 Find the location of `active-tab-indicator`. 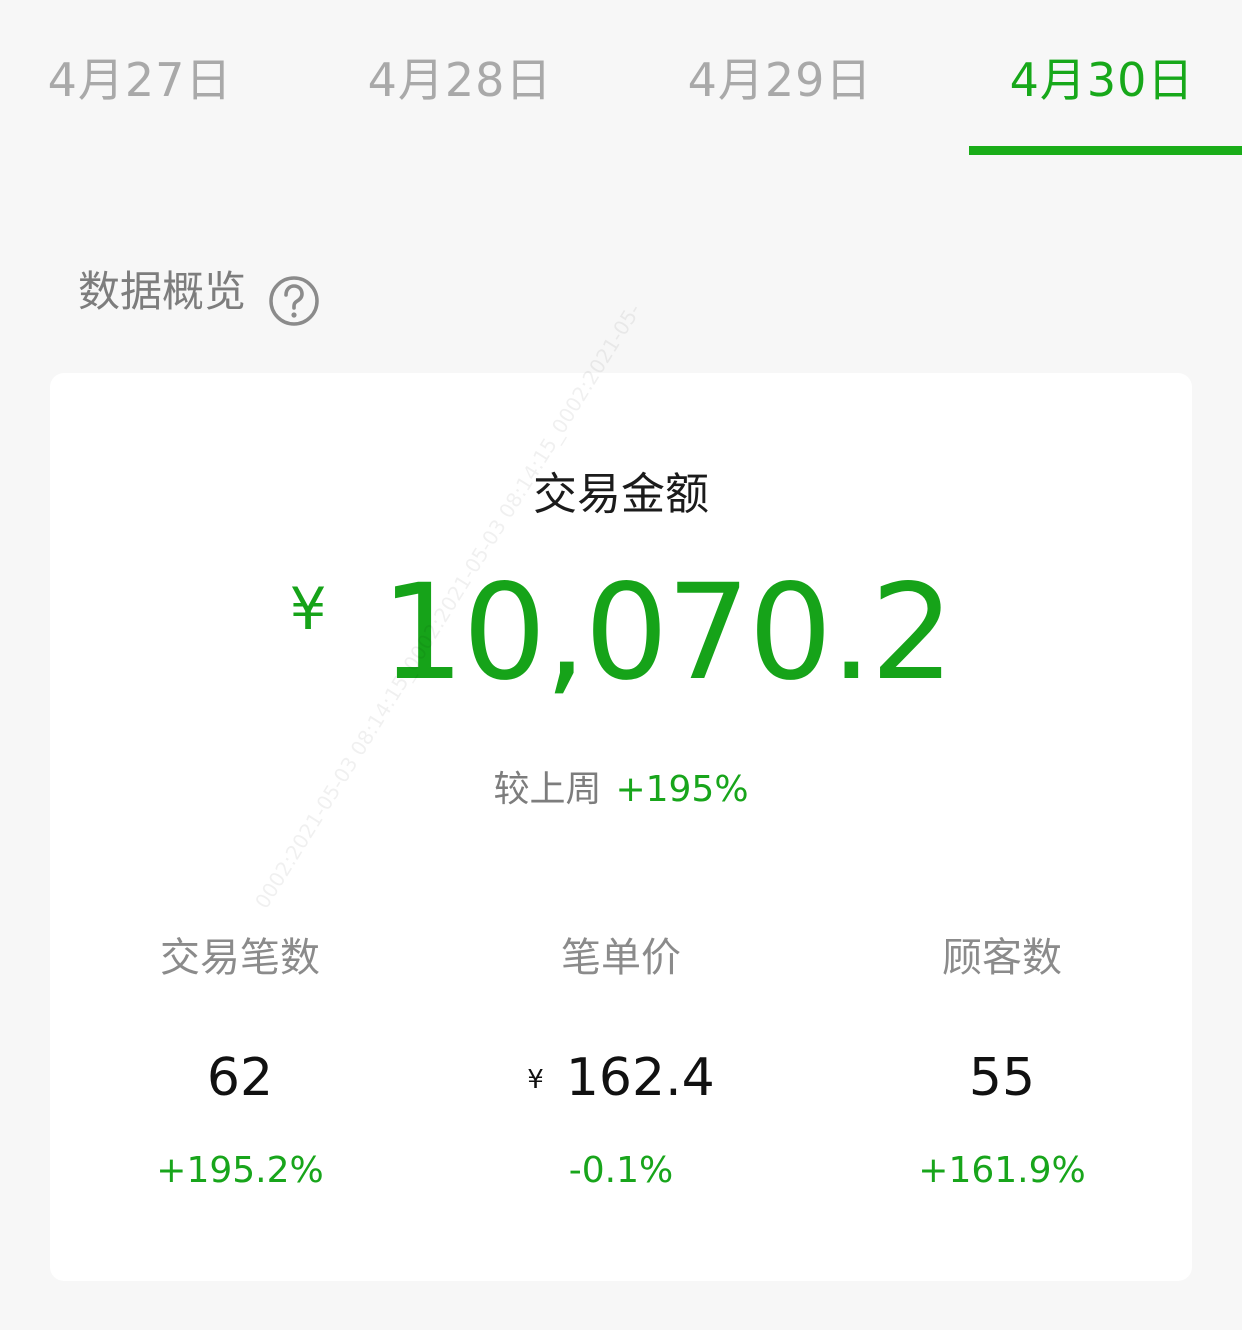

active-tab-indicator is located at coordinates (1105, 150).